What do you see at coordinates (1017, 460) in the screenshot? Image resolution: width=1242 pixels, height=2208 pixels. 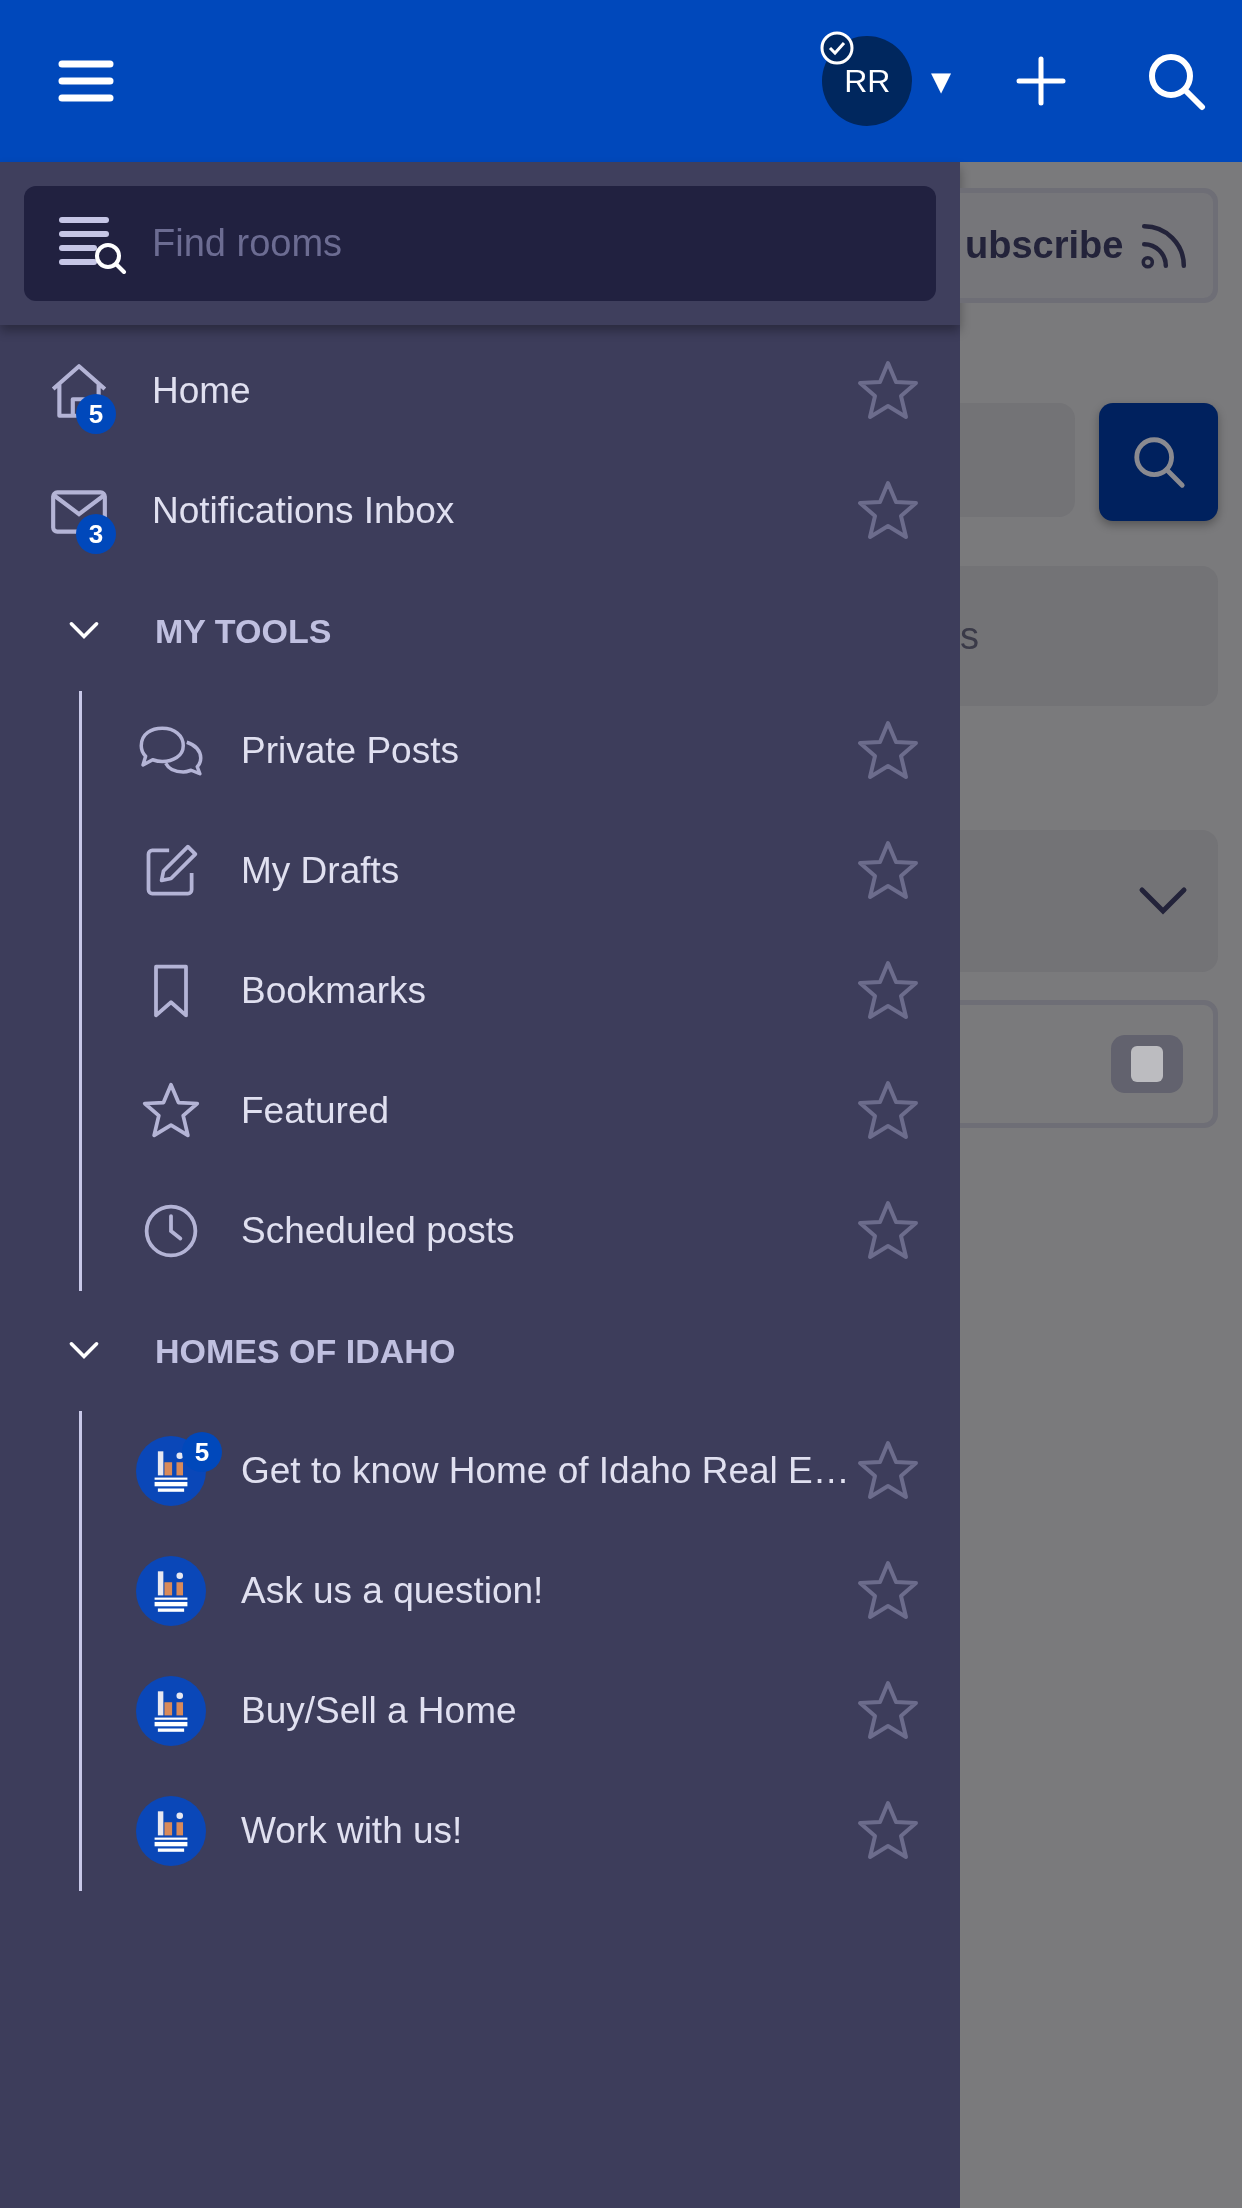 I see `search-input` at bounding box center [1017, 460].